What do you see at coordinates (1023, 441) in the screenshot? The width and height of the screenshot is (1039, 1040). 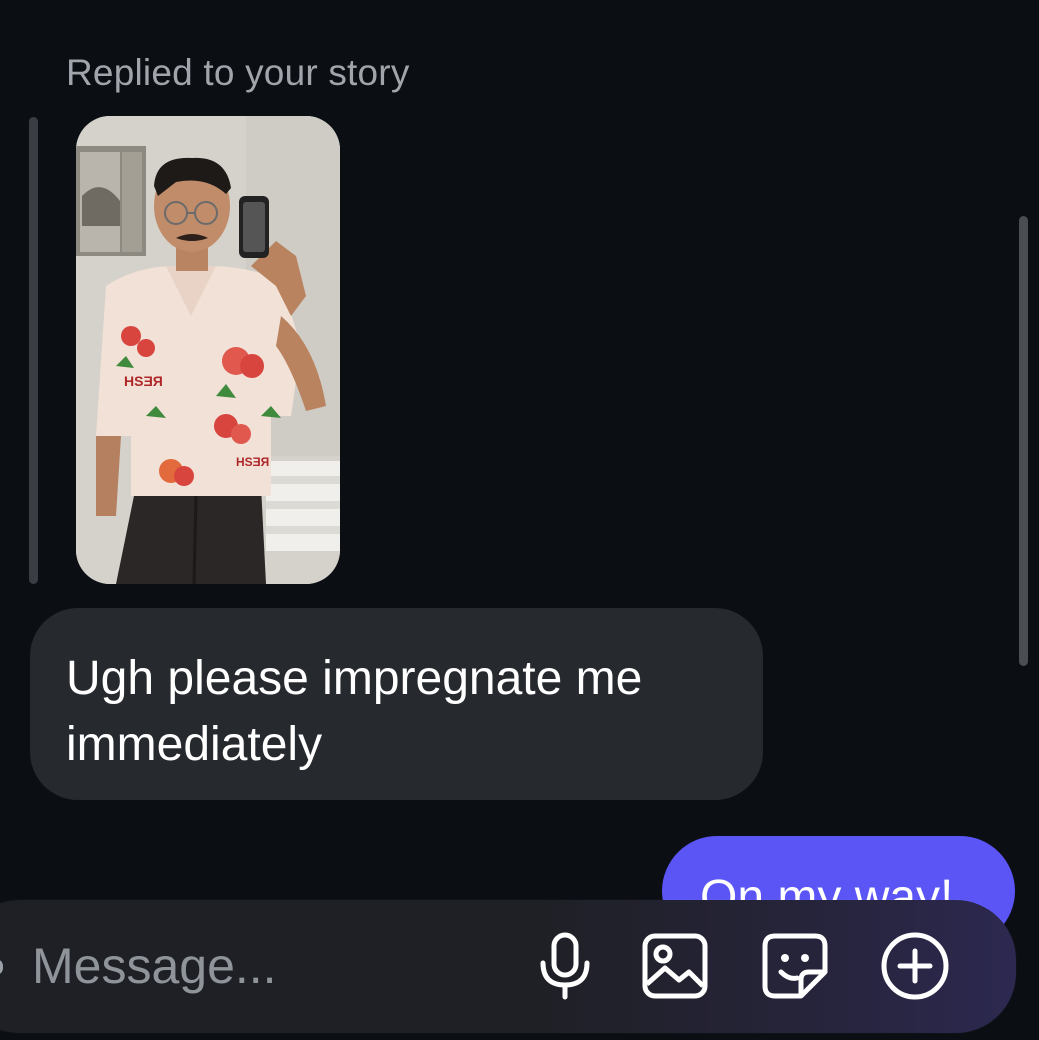 I see `scrollbar` at bounding box center [1023, 441].